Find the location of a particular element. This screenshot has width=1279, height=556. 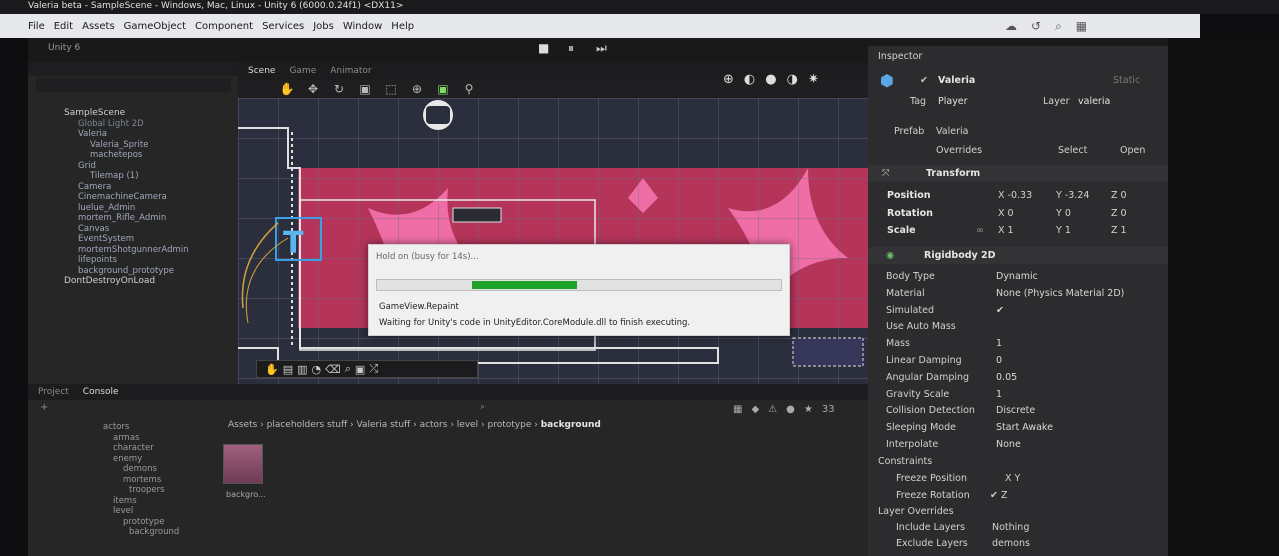

static-toggle: Static is located at coordinates (1126, 80).